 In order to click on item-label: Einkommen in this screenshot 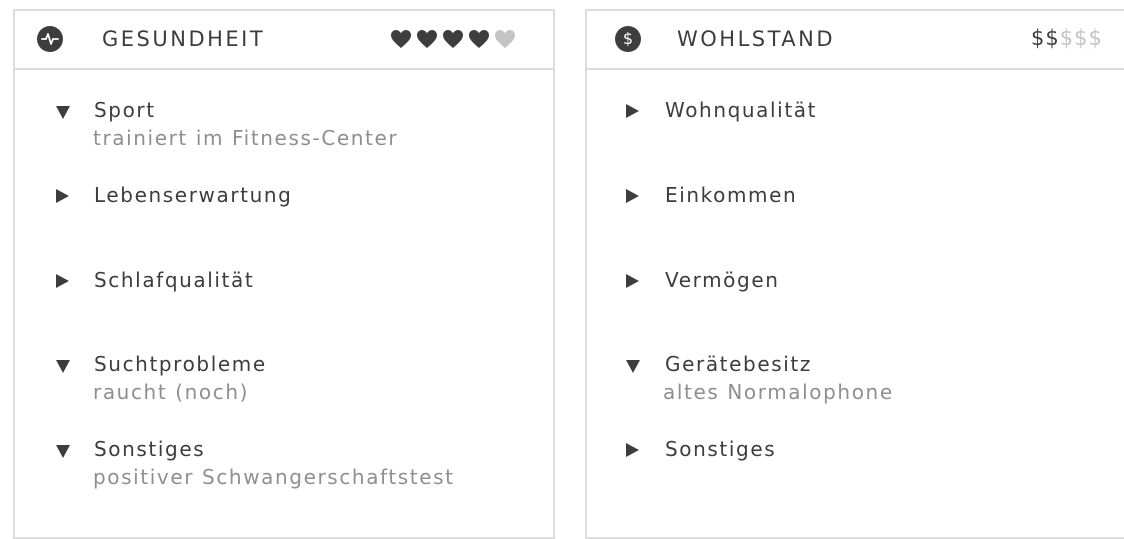, I will do `click(731, 195)`.